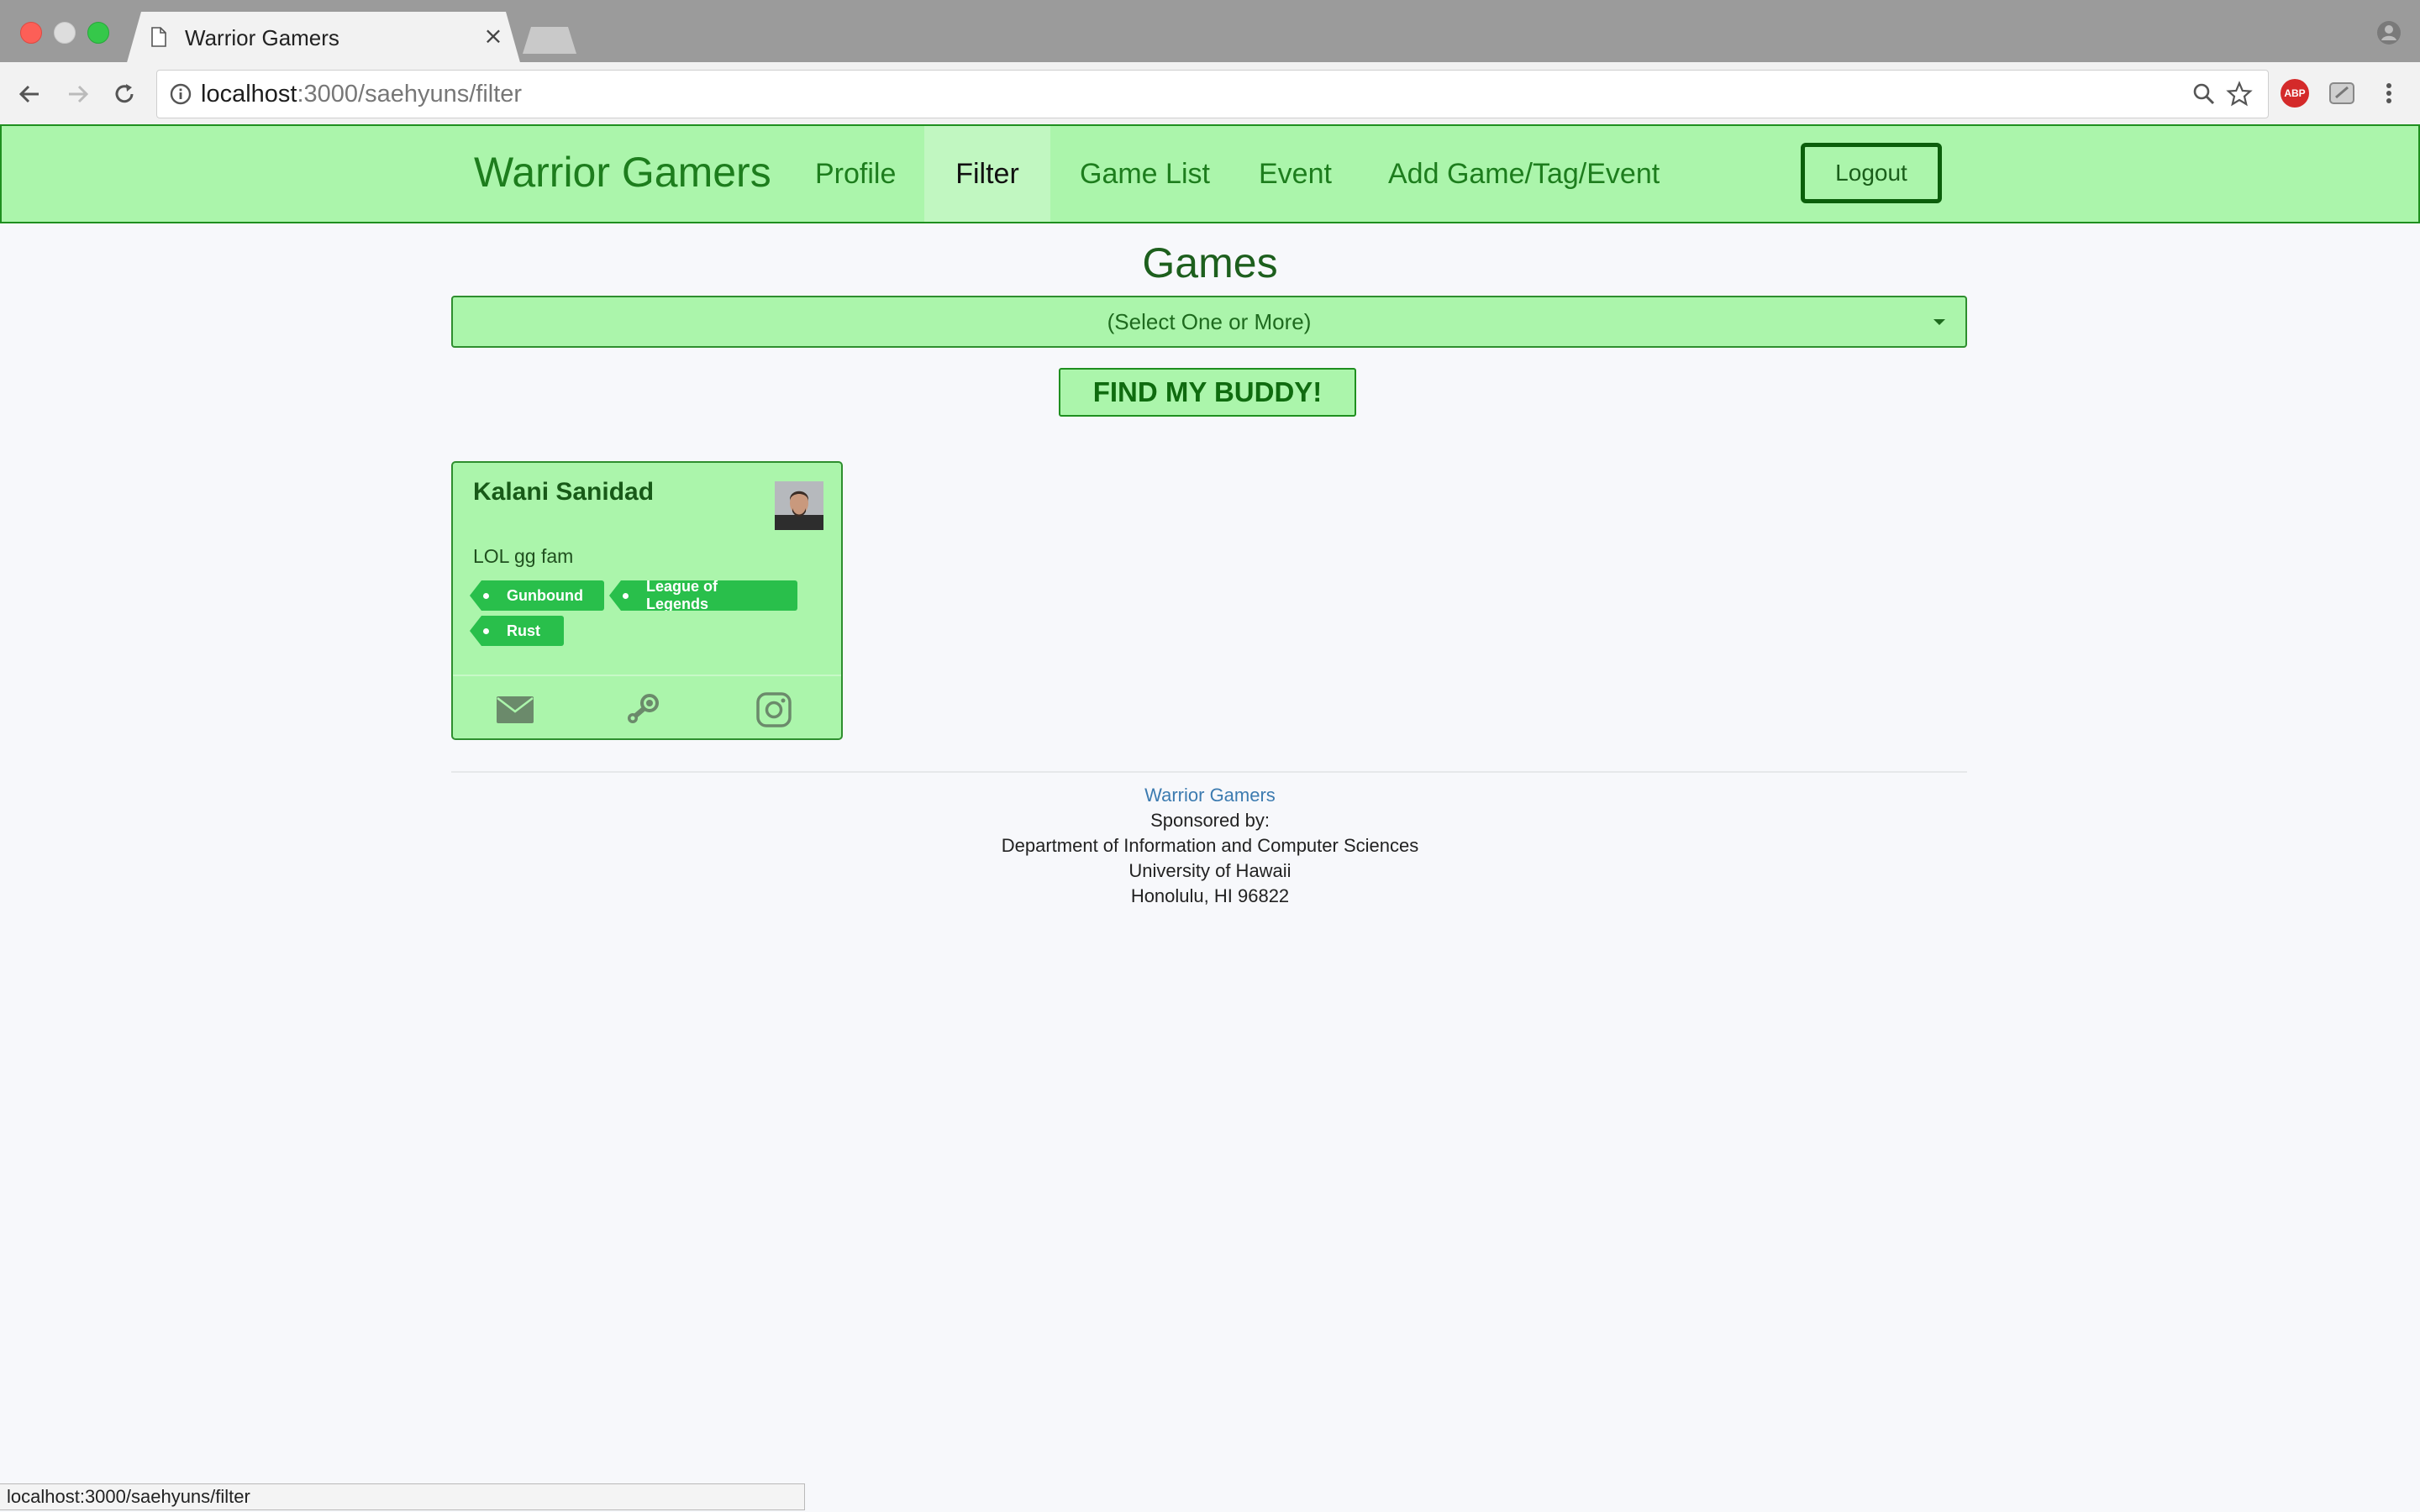 The height and width of the screenshot is (1512, 2420). Describe the element at coordinates (523, 556) in the screenshot. I see `user-description: LOL gg fam` at that location.